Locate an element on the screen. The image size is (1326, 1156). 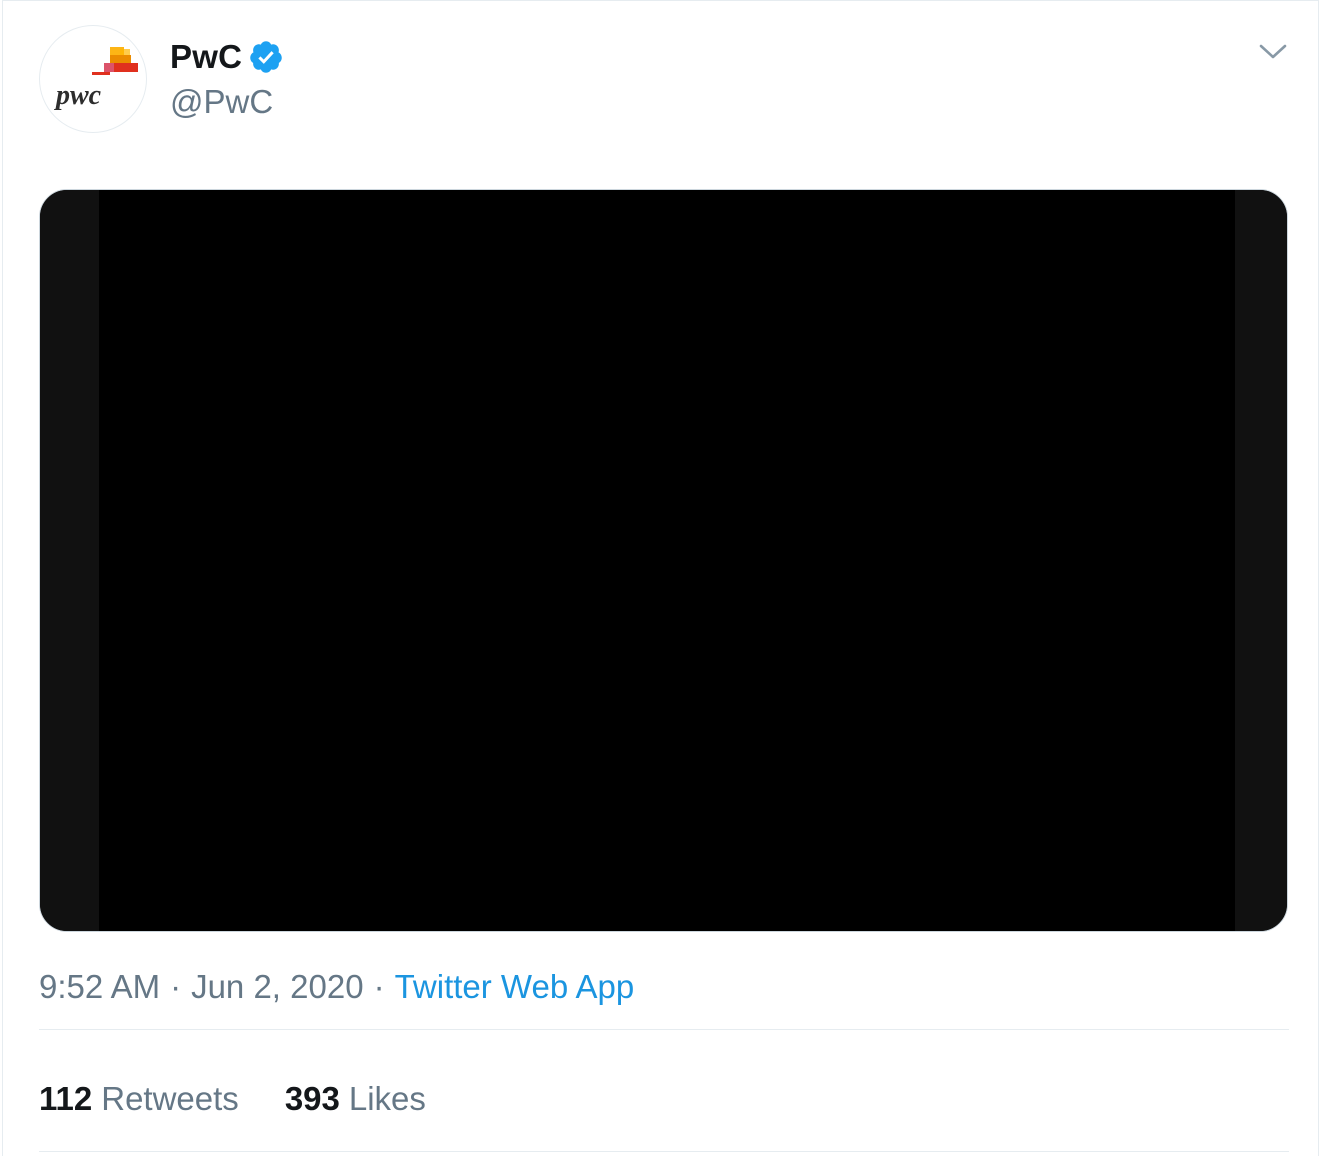
tweet-stats: 112 Retweets 393 Likes is located at coordinates (232, 1099).